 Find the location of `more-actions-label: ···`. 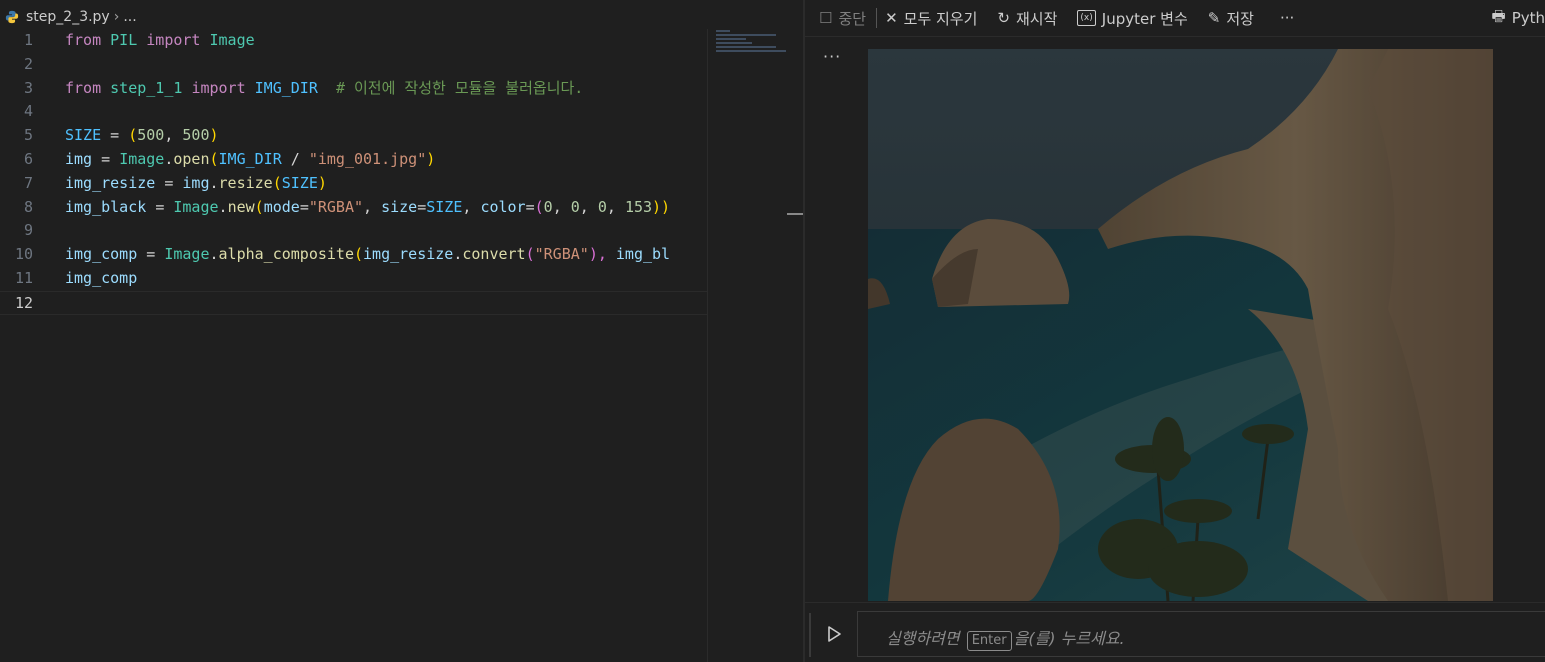

more-actions-label: ··· is located at coordinates (1287, 18).